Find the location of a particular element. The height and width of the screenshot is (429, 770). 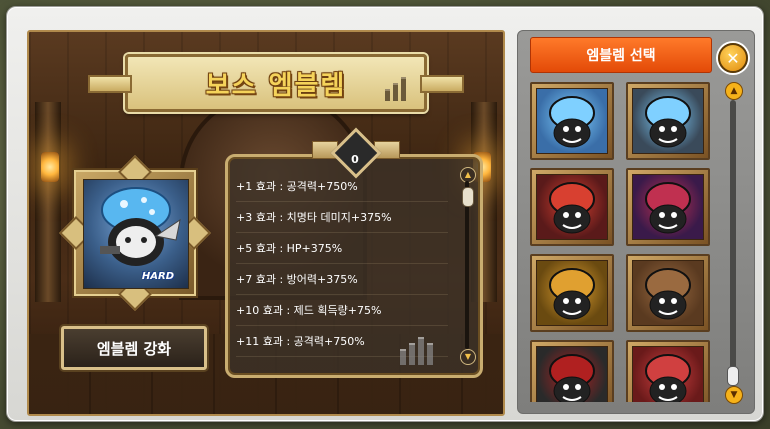

red-ogre-emblem-icon is located at coordinates (668, 374).